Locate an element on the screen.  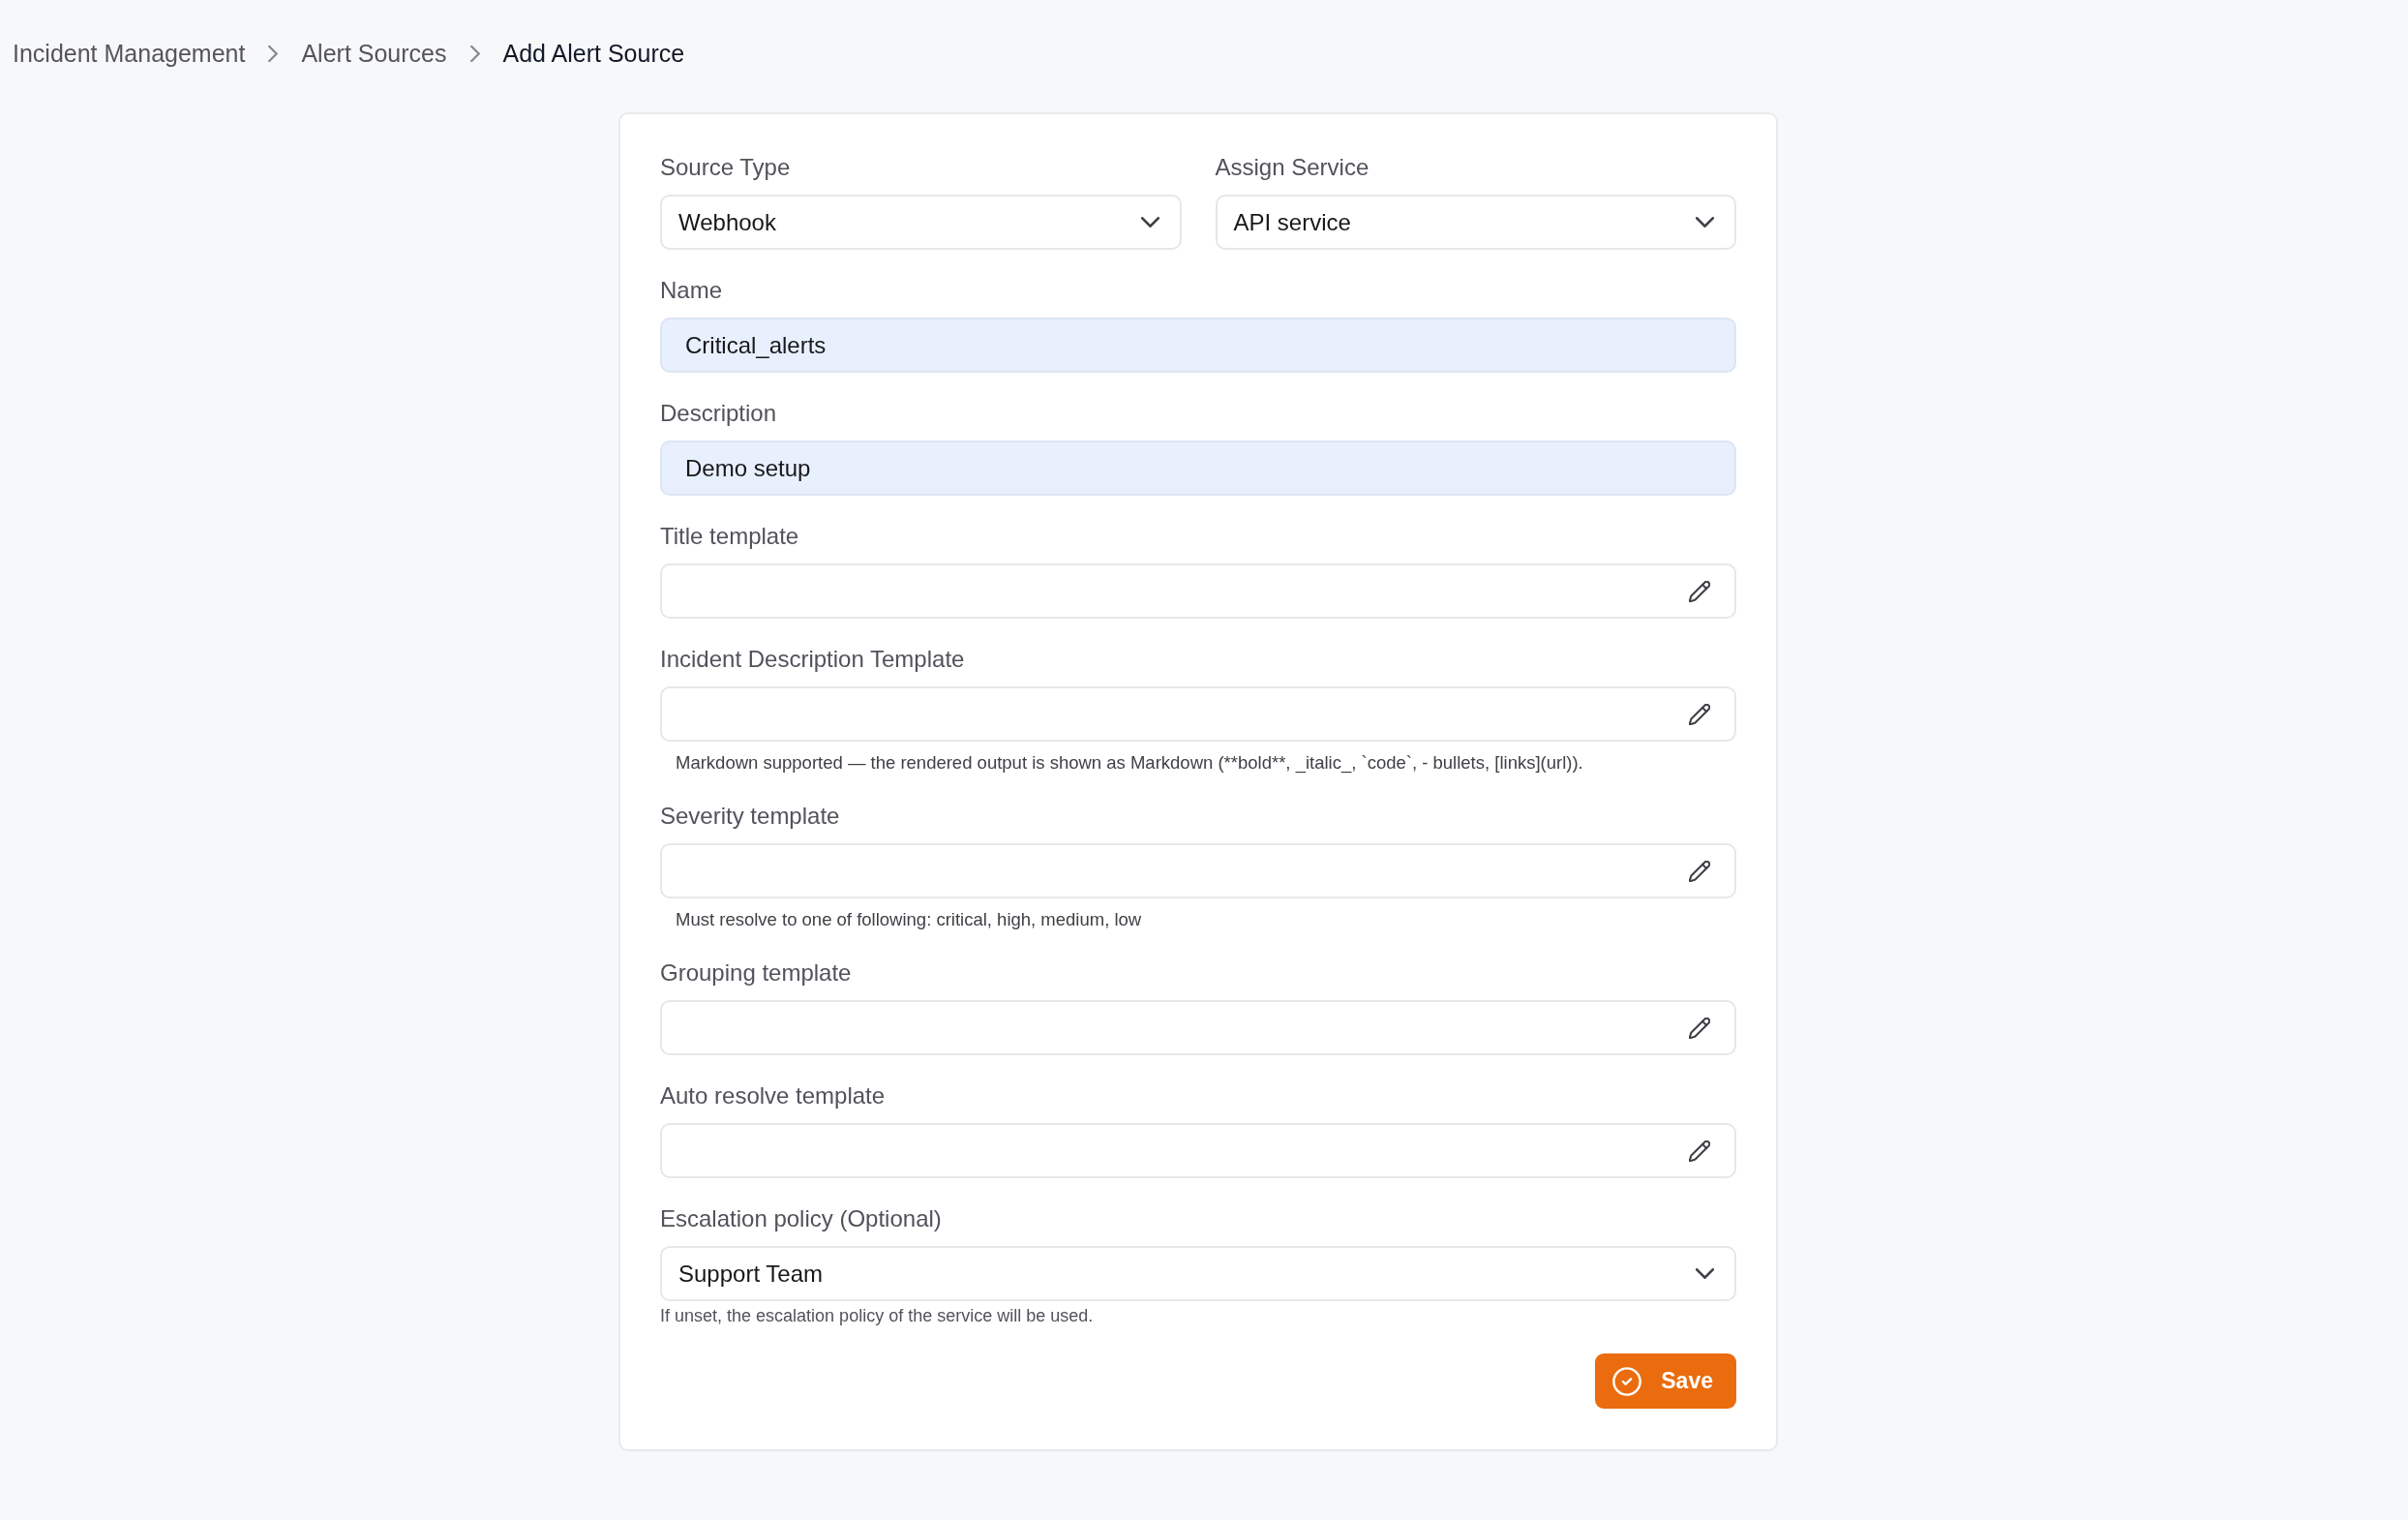
field-label: Description is located at coordinates (719, 413).